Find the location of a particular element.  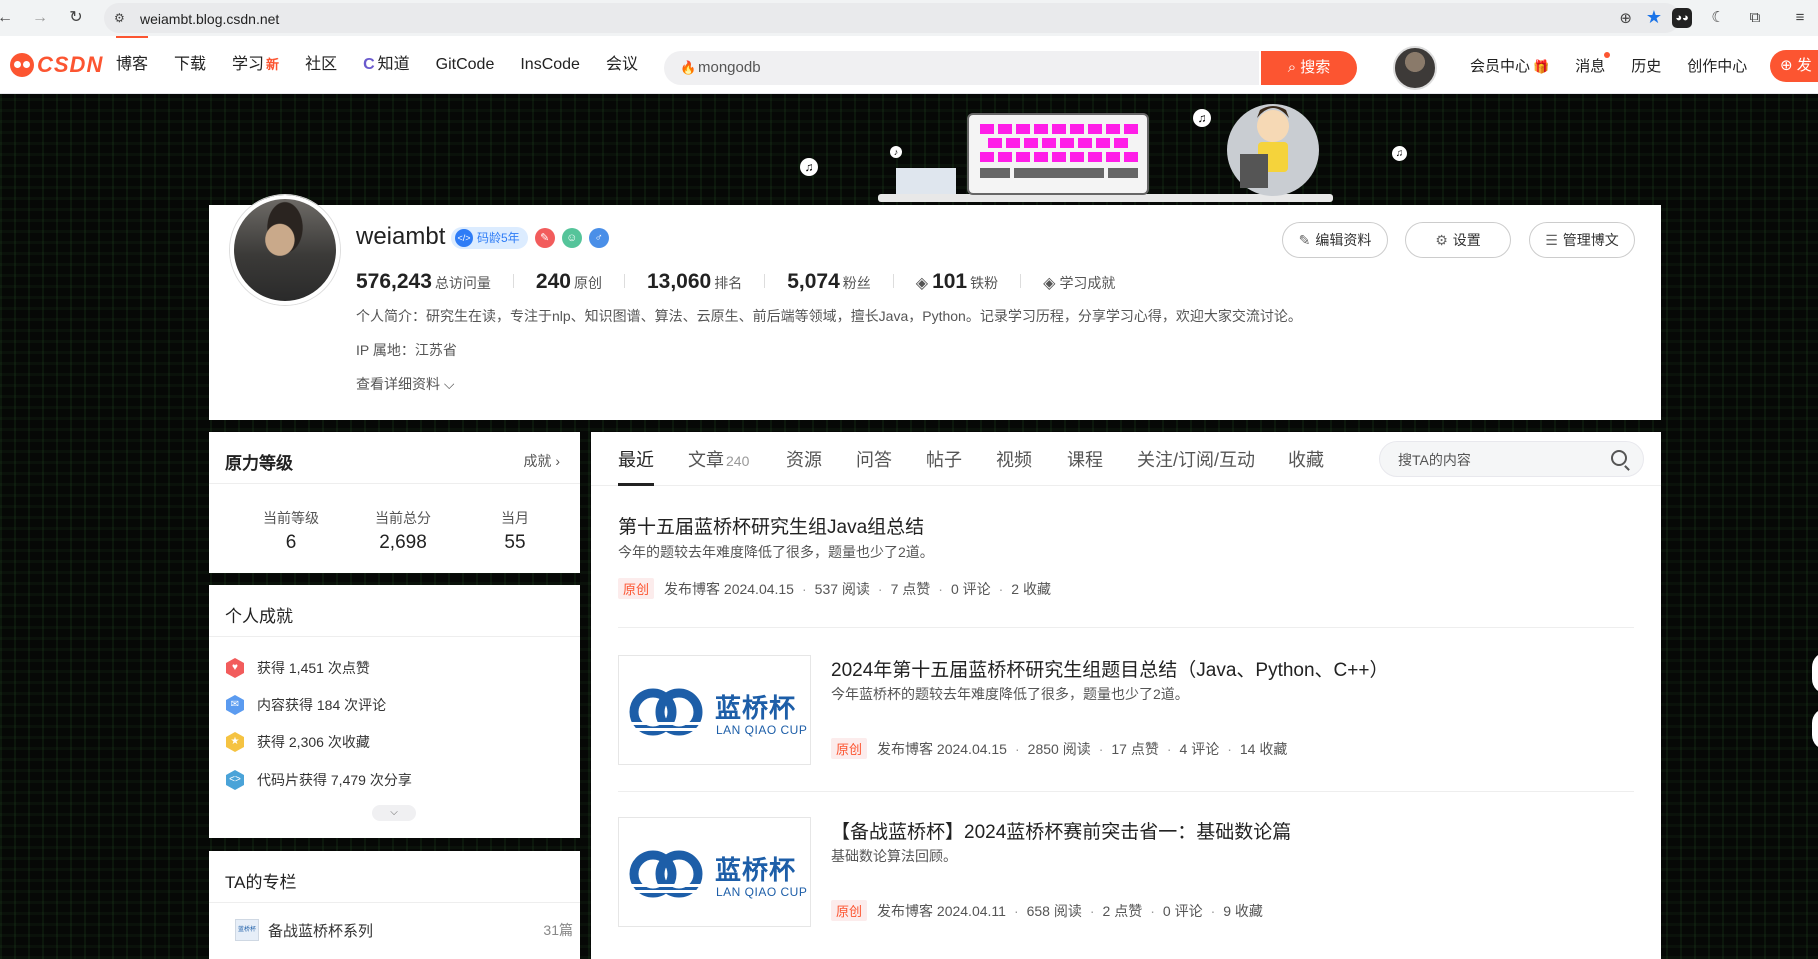

tab-resources: 资源 is located at coordinates (804, 466).